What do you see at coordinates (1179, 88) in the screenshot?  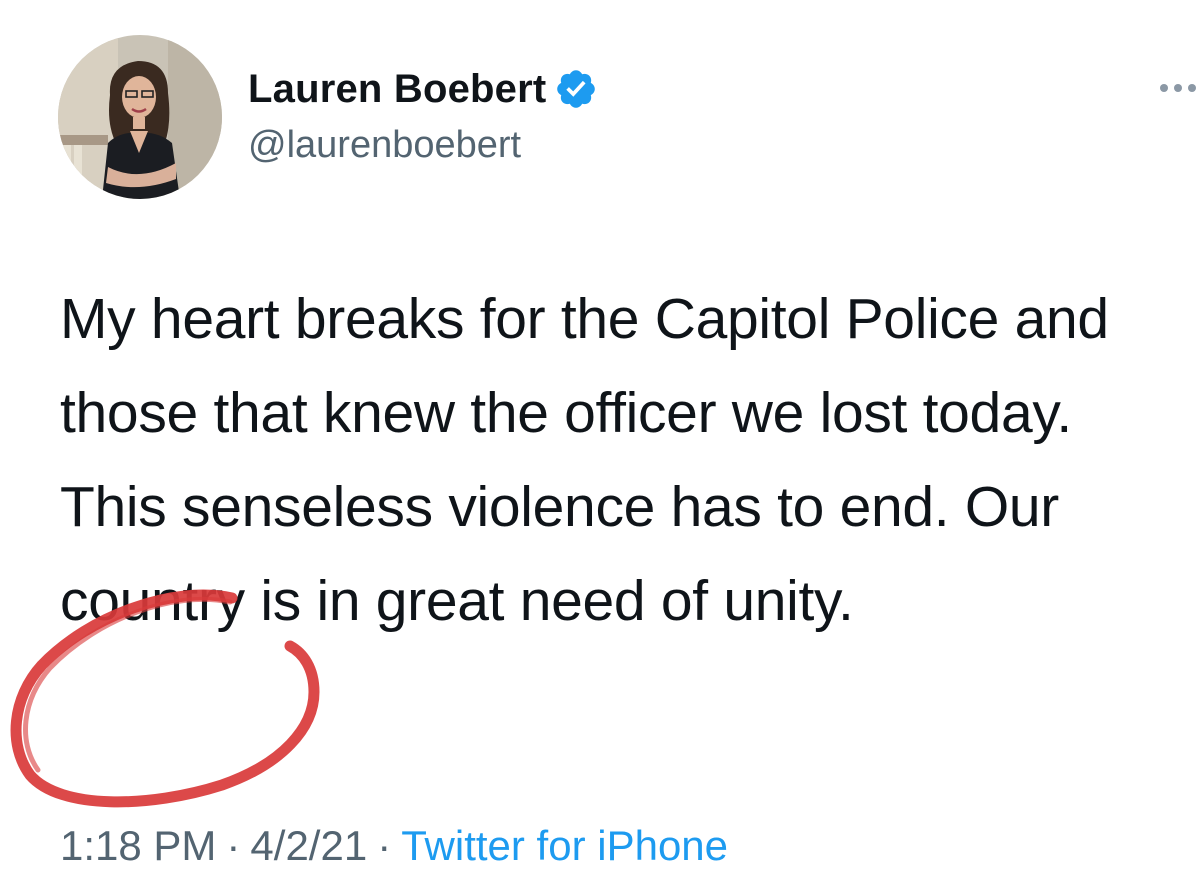 I see `more-options-icon` at bounding box center [1179, 88].